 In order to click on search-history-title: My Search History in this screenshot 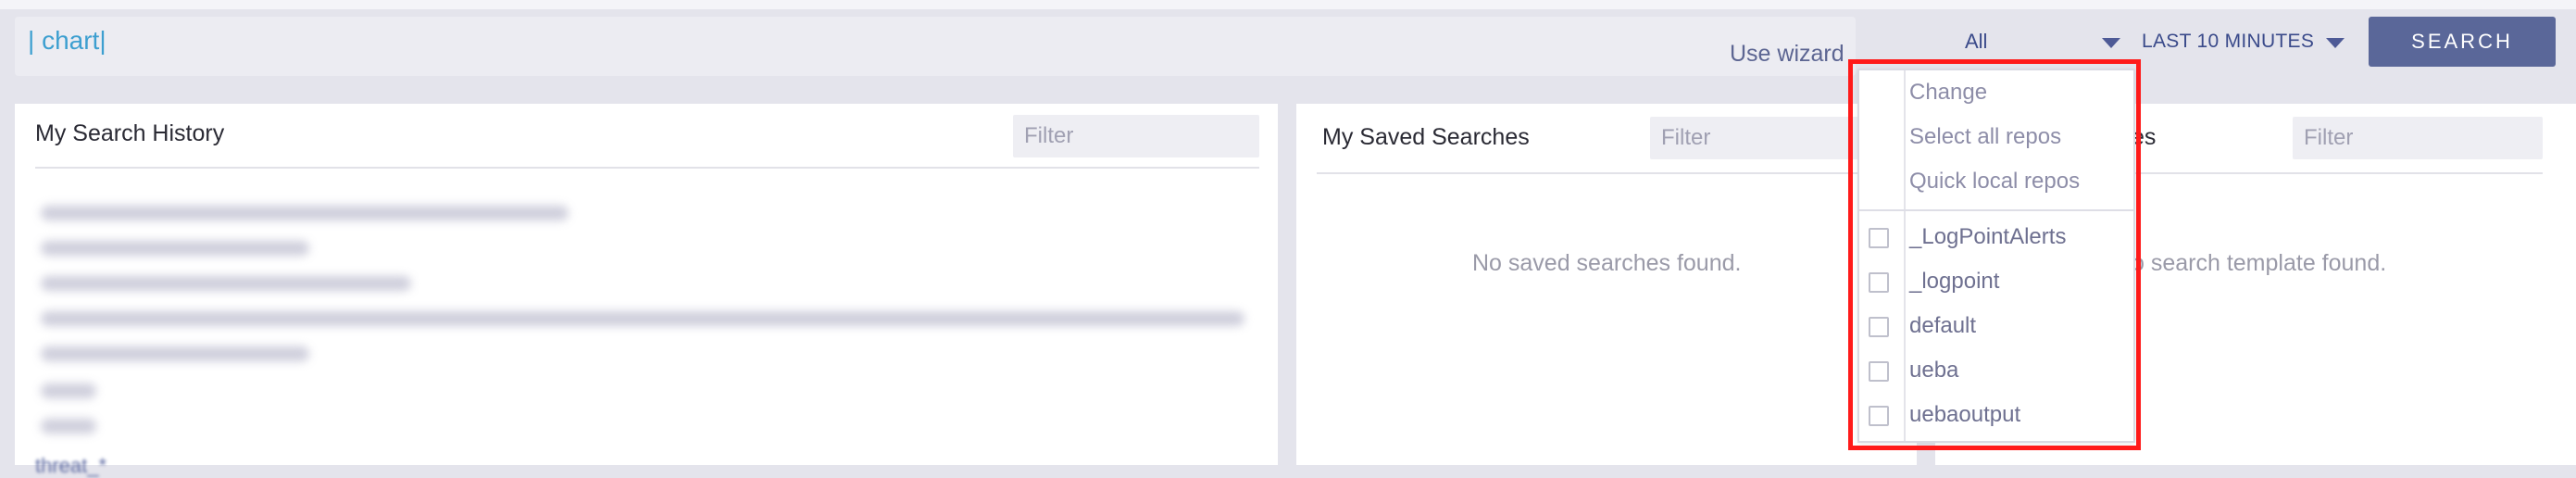, I will do `click(130, 133)`.